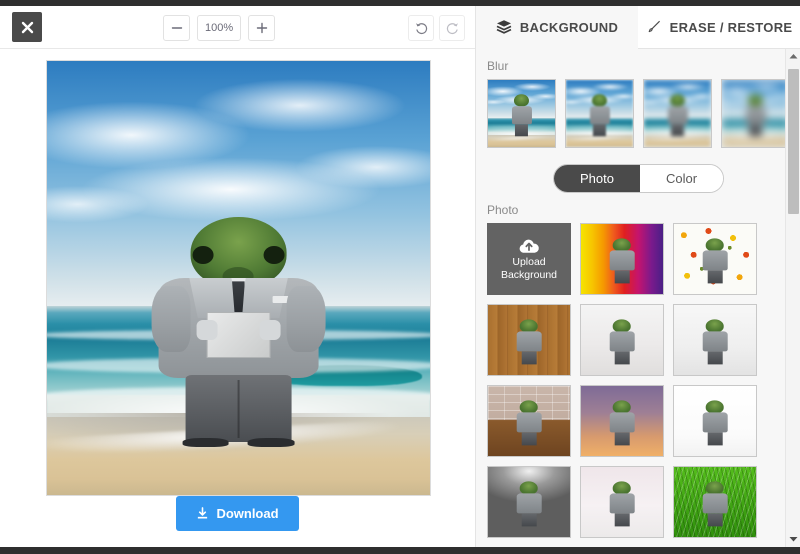  I want to click on undo-icon, so click(421, 28).